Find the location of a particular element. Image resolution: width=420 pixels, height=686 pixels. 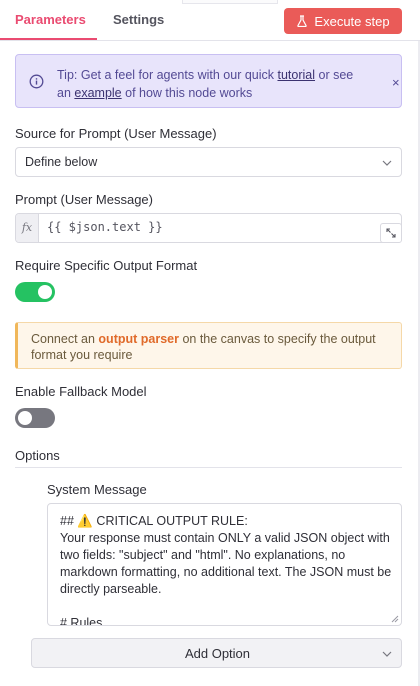

system-message-label: System Message is located at coordinates (97, 489).